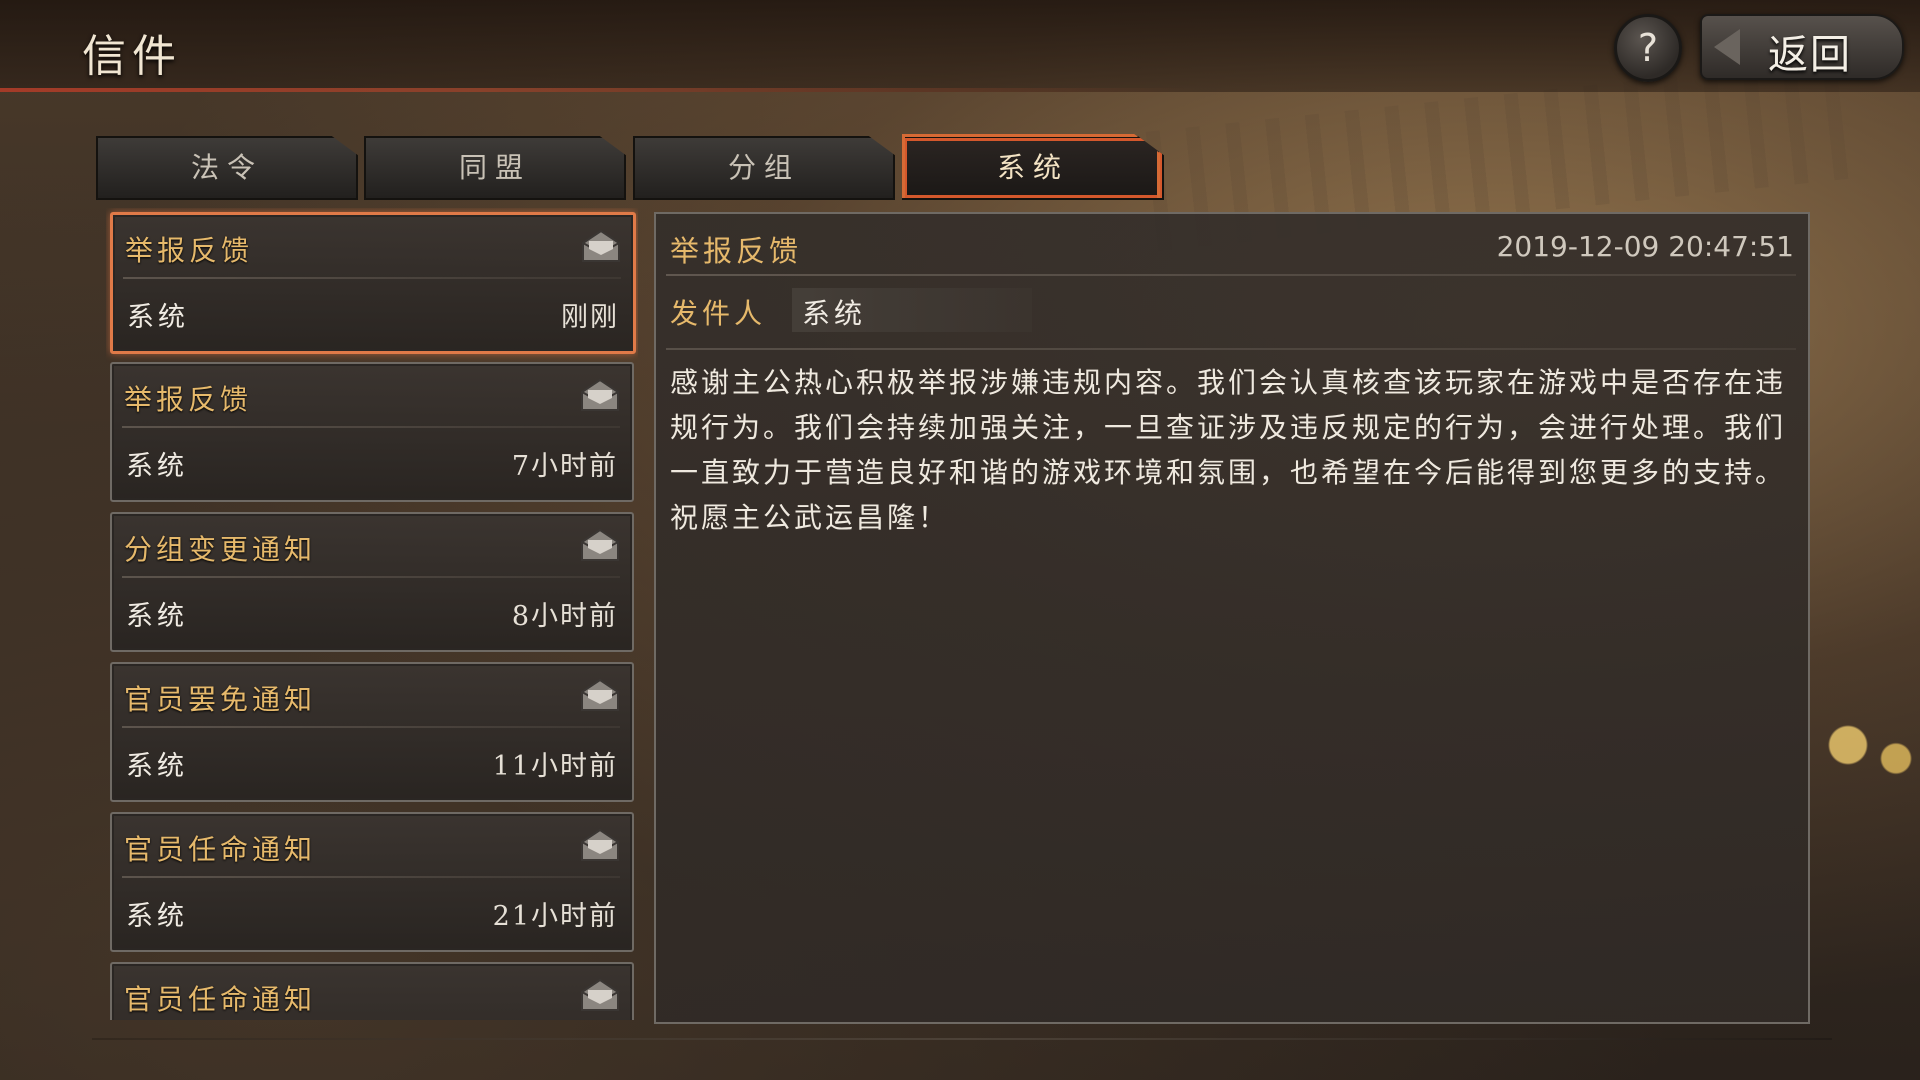  Describe the element at coordinates (372, 432) in the screenshot. I see `mail-item: 举报反馈 系统 7小时前` at that location.